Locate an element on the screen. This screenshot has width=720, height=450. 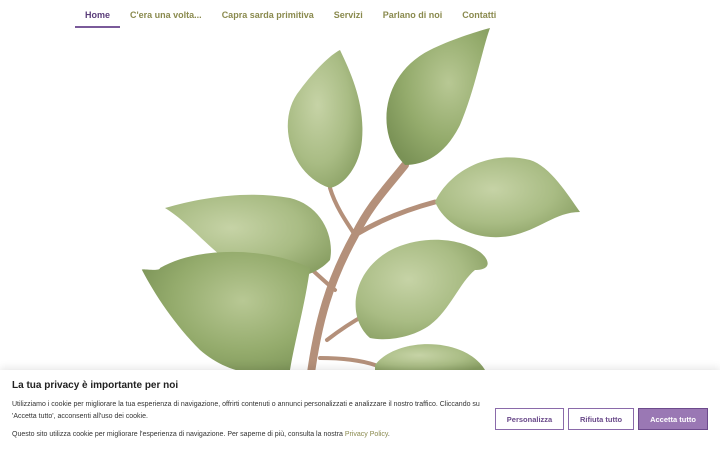
privacy-policy-link: Privacy Policy is located at coordinates (366, 434).